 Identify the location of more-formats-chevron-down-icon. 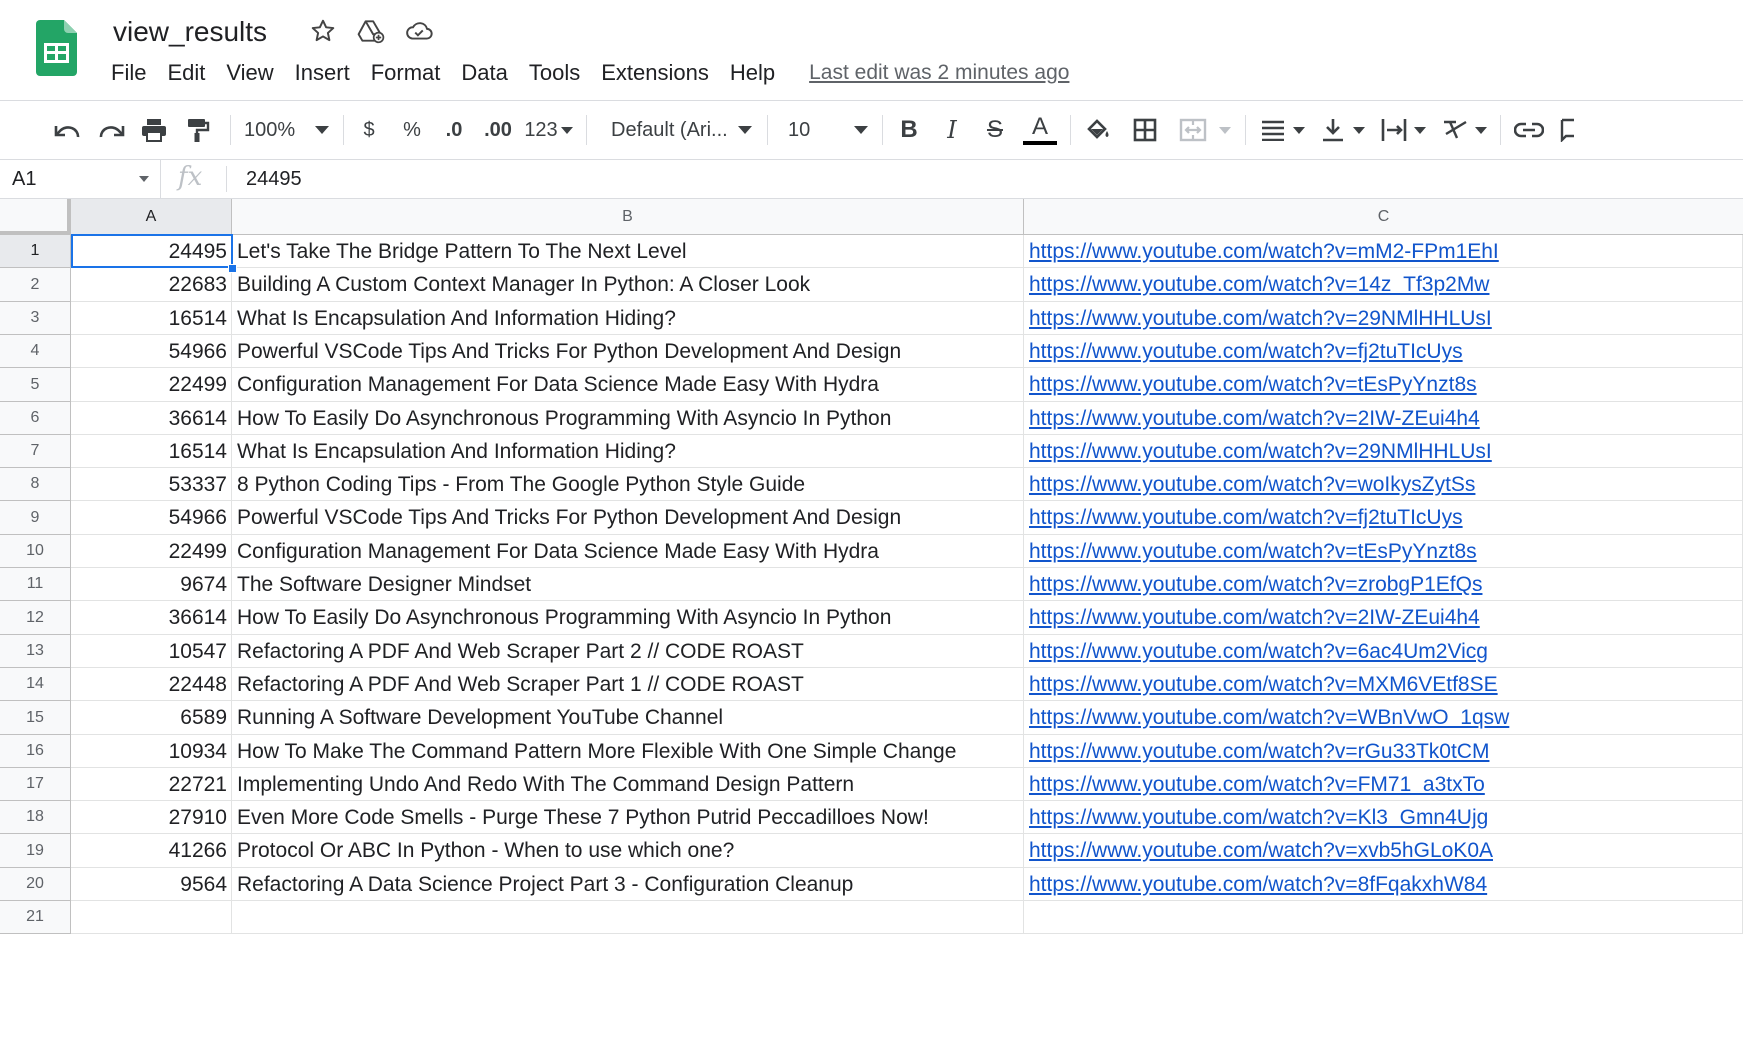
(567, 130).